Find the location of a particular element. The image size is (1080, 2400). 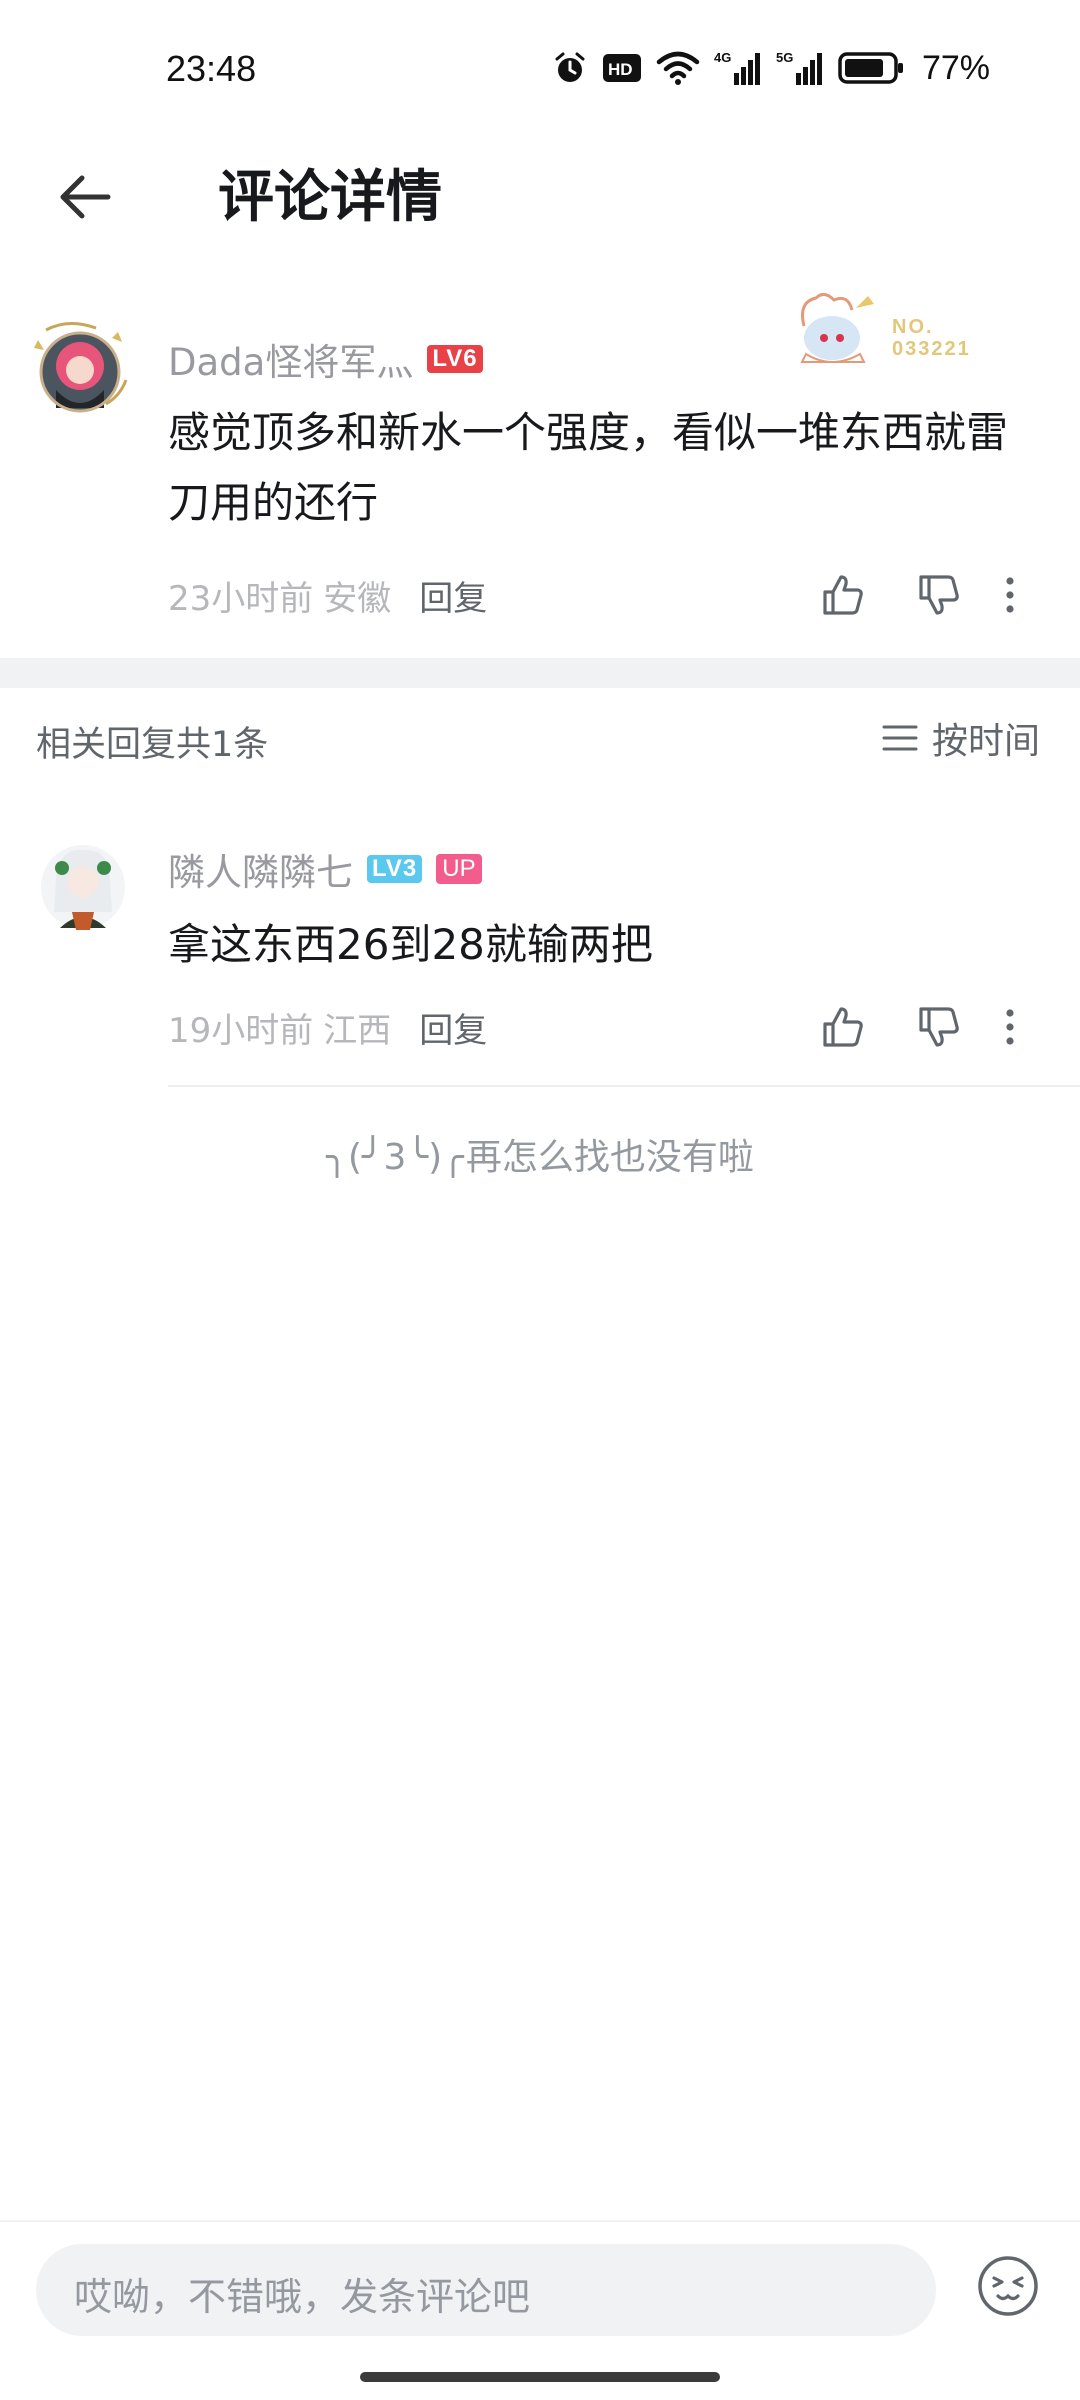

username-text: Dada怪将军灬 is located at coordinates (291, 362).